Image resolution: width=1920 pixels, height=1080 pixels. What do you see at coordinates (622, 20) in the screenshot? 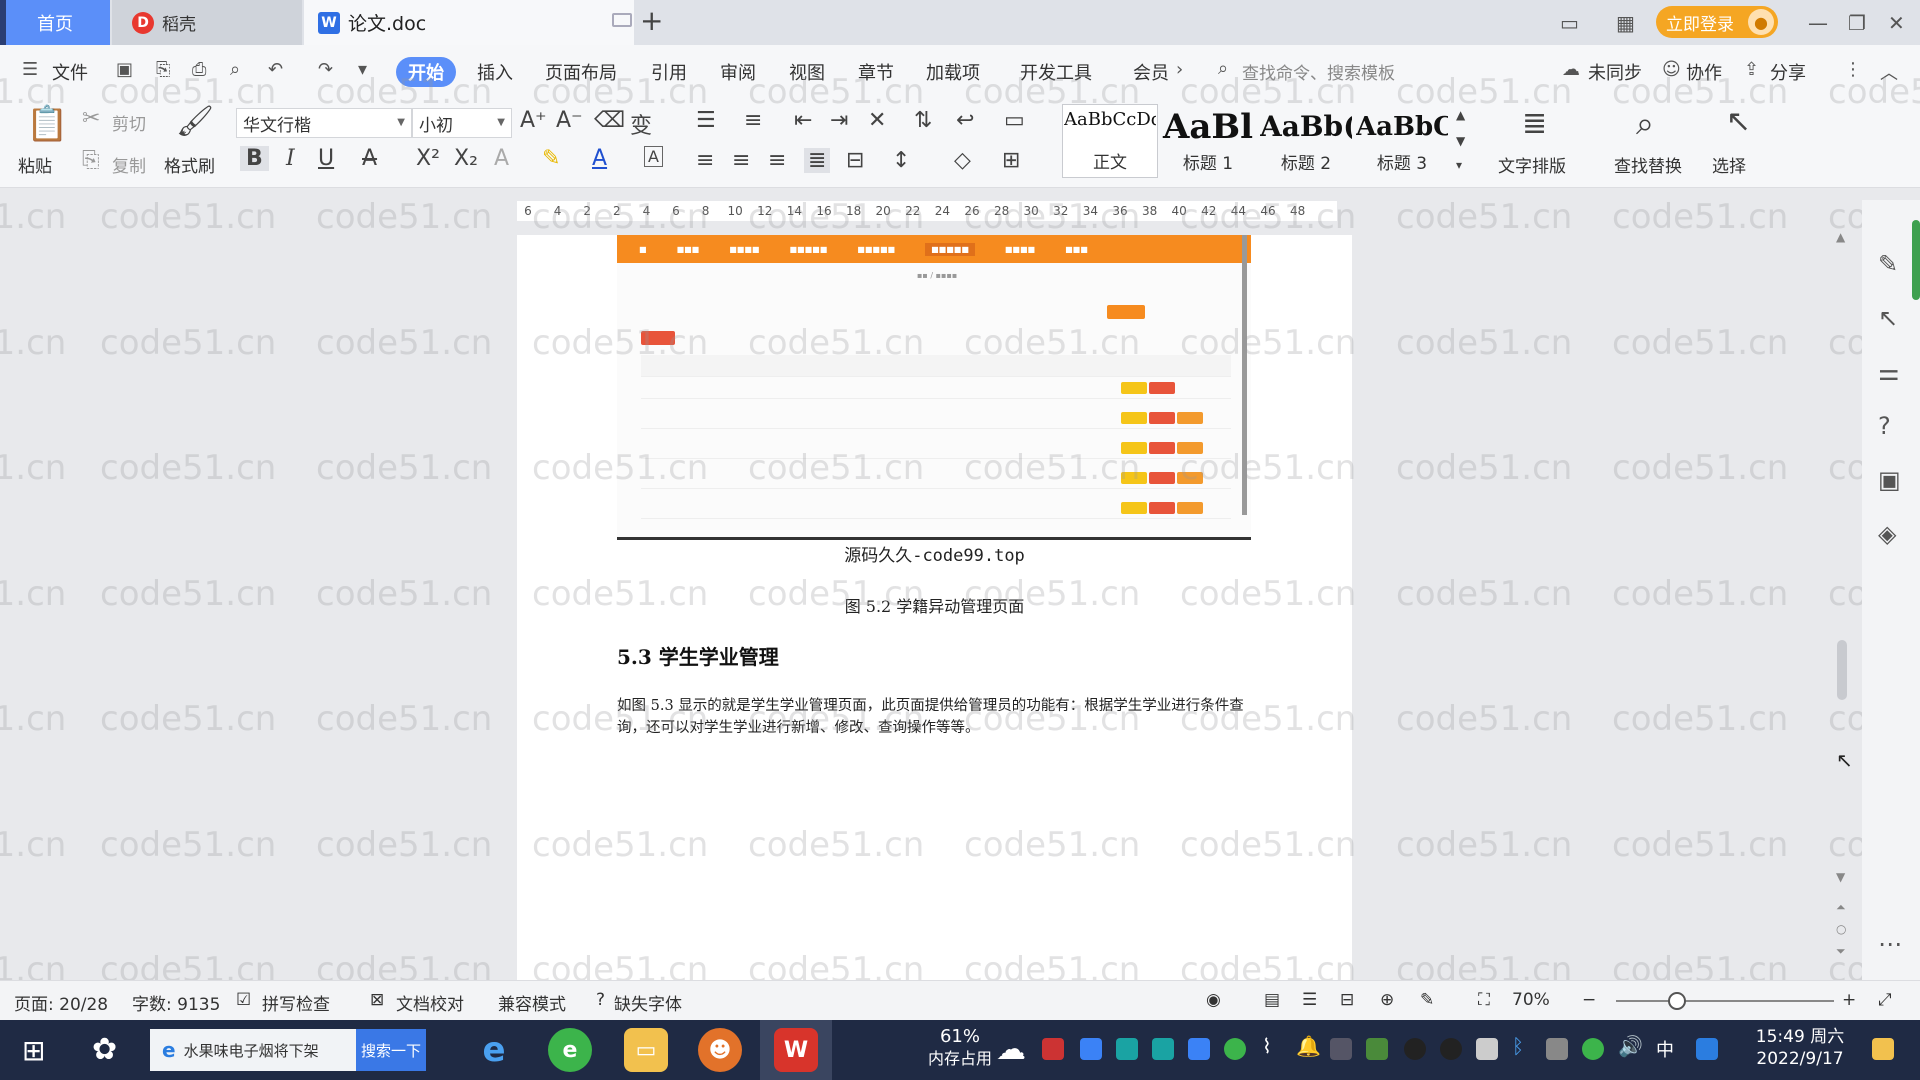
I see `window-preview-icon` at bounding box center [622, 20].